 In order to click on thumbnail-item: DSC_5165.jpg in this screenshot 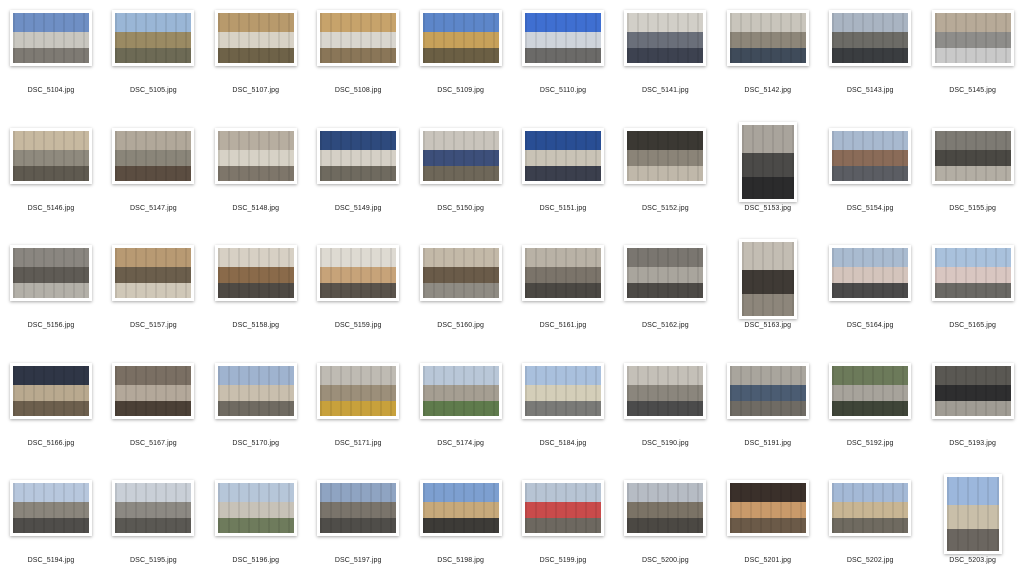, I will do `click(973, 293)`.